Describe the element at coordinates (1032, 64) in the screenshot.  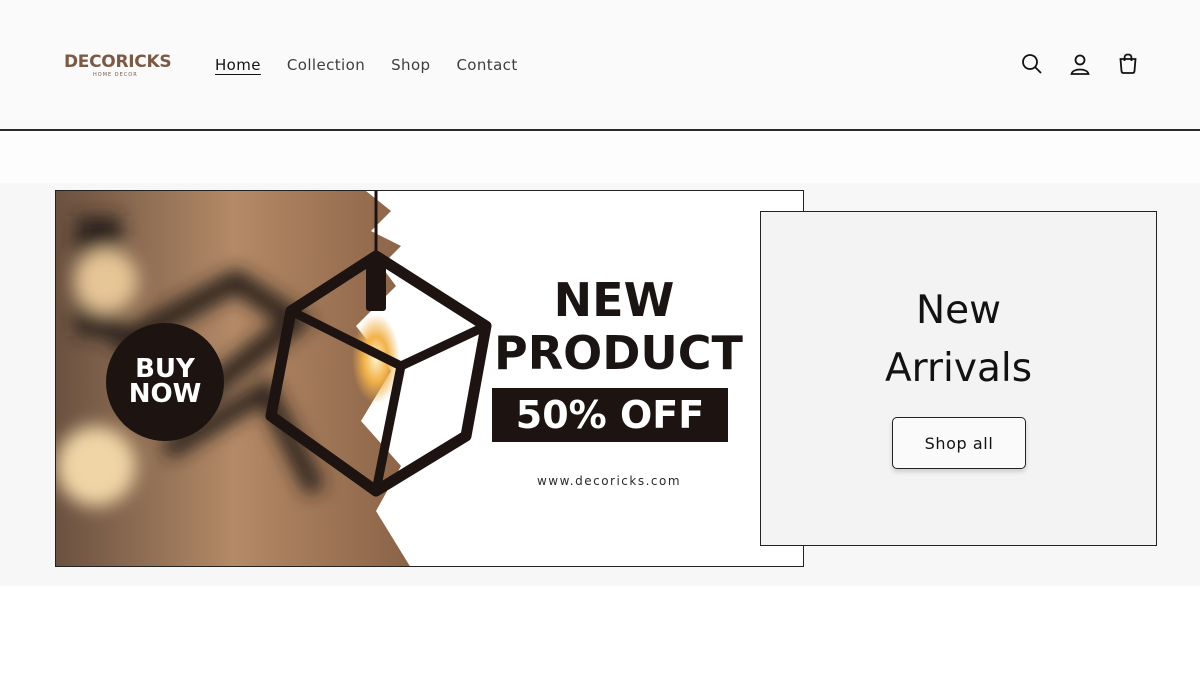
I see `search-icon` at that location.